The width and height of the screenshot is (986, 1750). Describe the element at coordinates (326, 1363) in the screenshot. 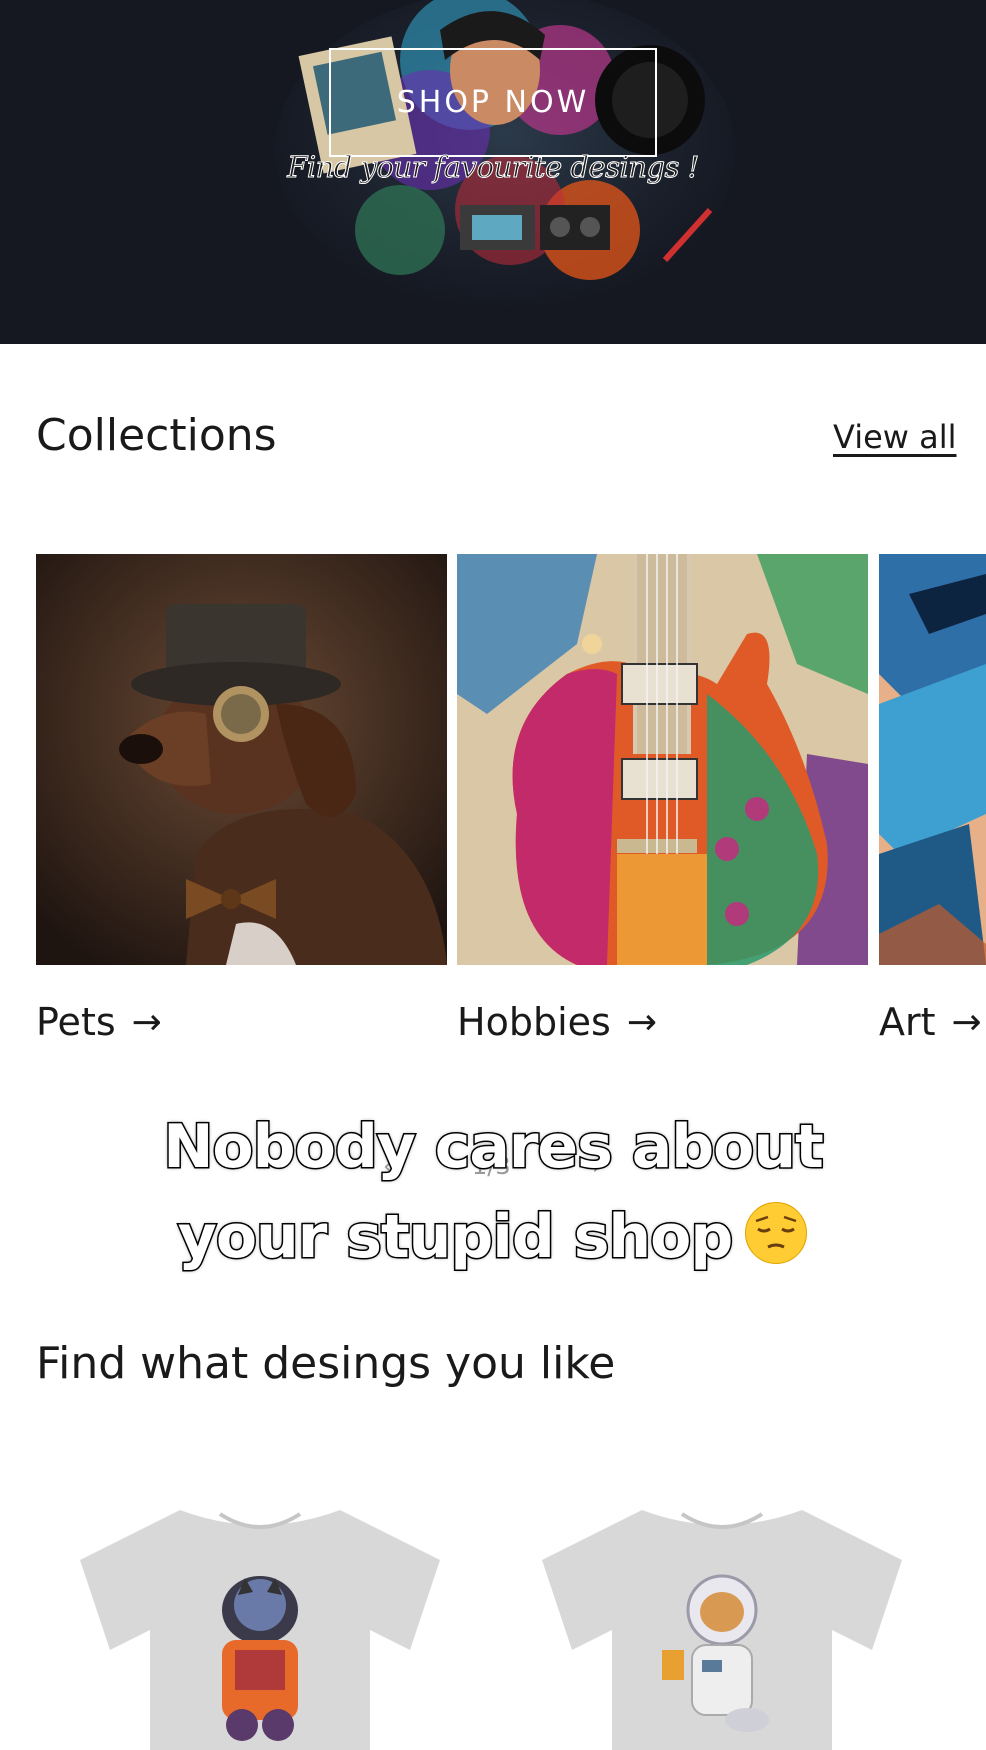

I see `designs-title: Find what desings you like` at that location.